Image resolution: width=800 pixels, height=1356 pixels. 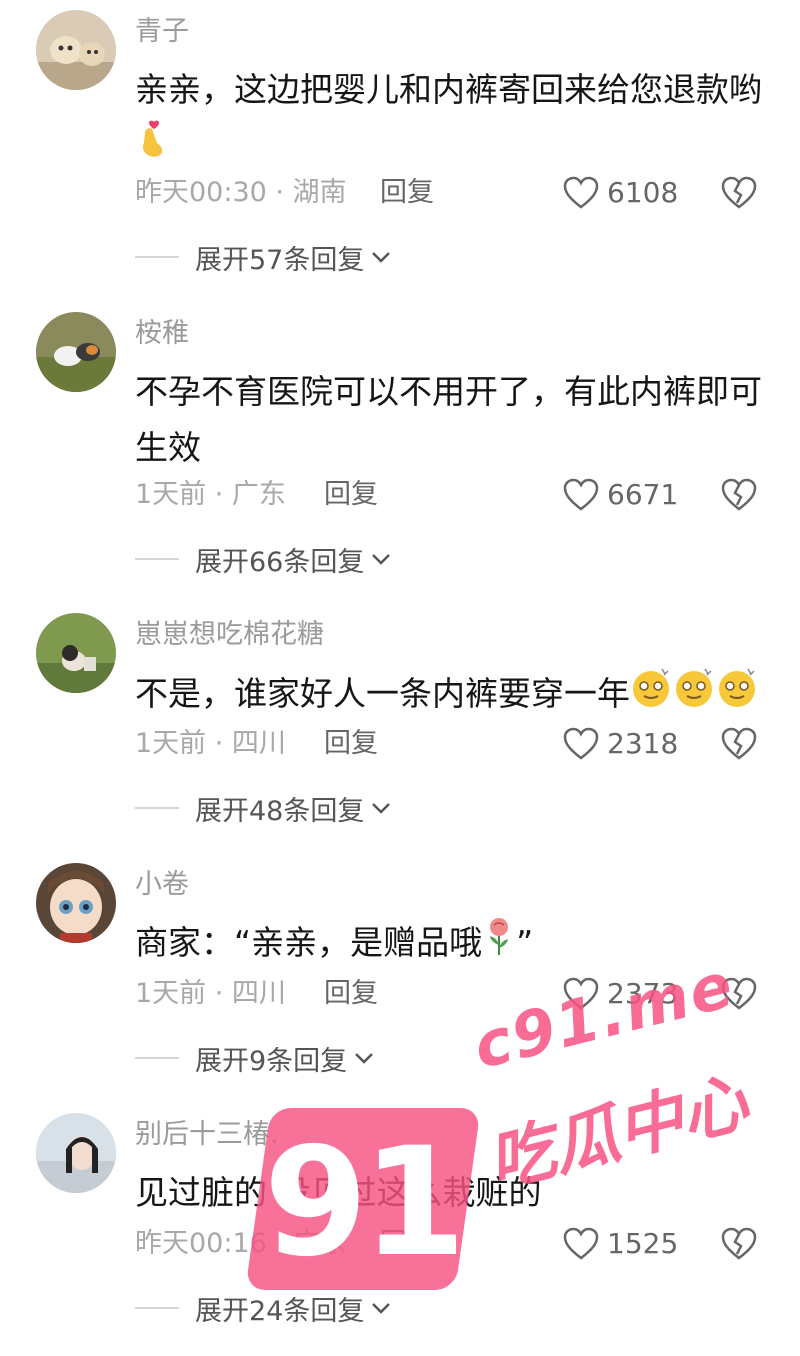 What do you see at coordinates (271, 1061) in the screenshot?
I see `expand-replies-label: 展开9条回复` at bounding box center [271, 1061].